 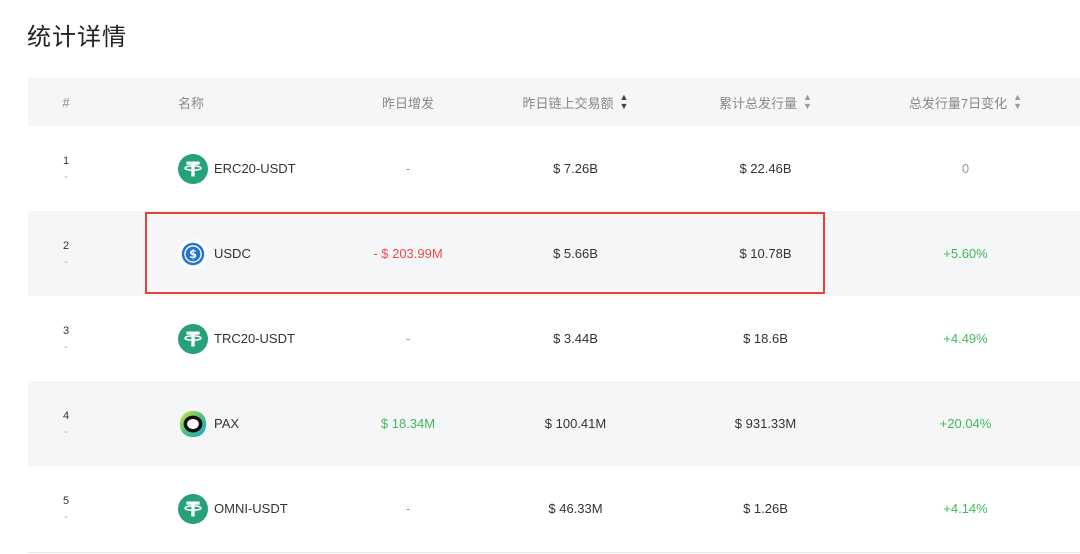 What do you see at coordinates (568, 103) in the screenshot?
I see `col-volume-label: 昨日链上交易额` at bounding box center [568, 103].